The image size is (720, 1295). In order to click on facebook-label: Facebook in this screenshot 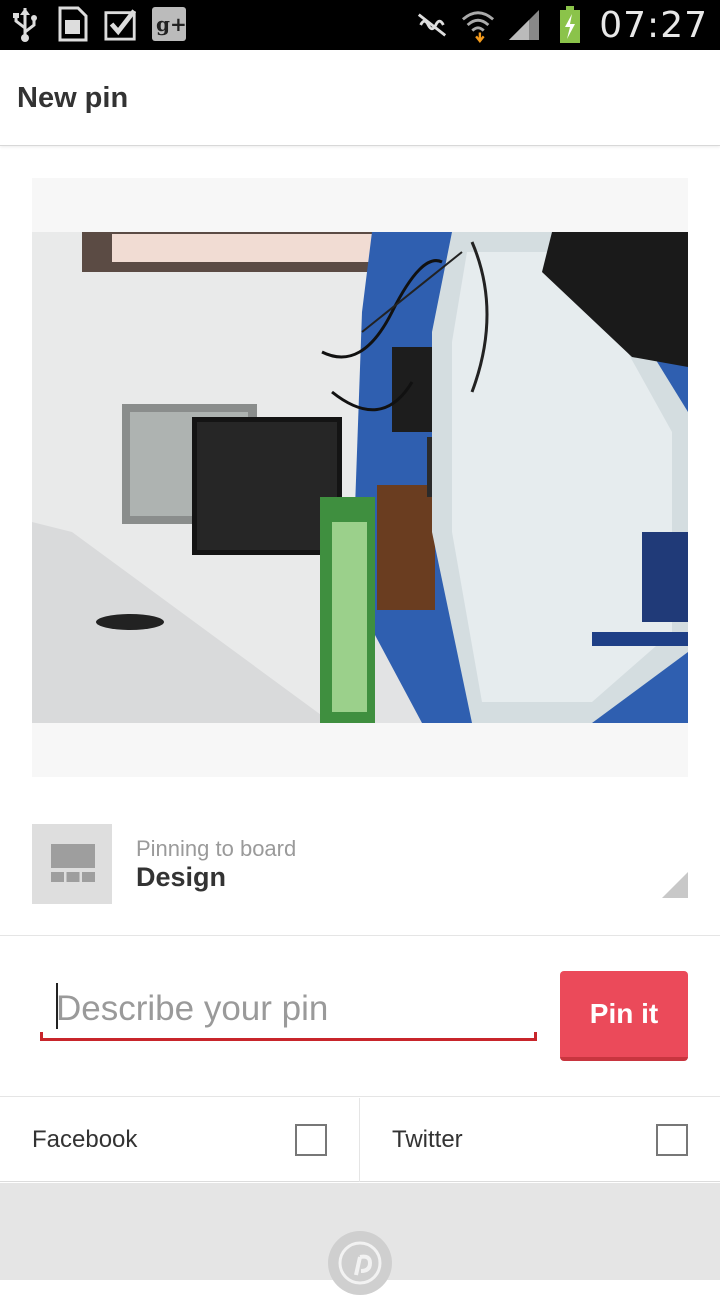, I will do `click(85, 1139)`.